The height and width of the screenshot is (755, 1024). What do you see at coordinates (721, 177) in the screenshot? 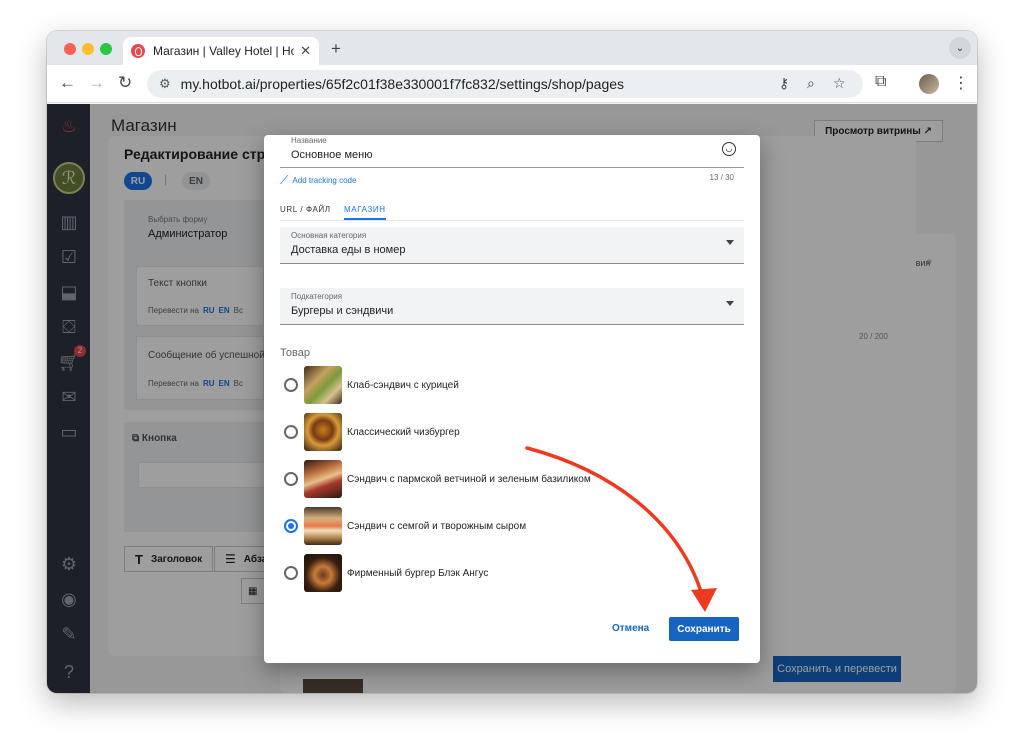
I see `name-char-counter: 13 / 30` at bounding box center [721, 177].